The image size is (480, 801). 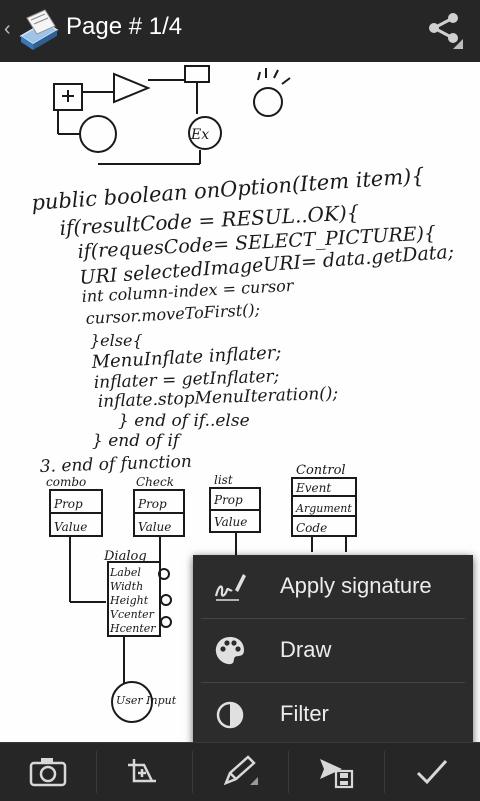 I want to click on user-input-label: User Input, so click(x=146, y=700).